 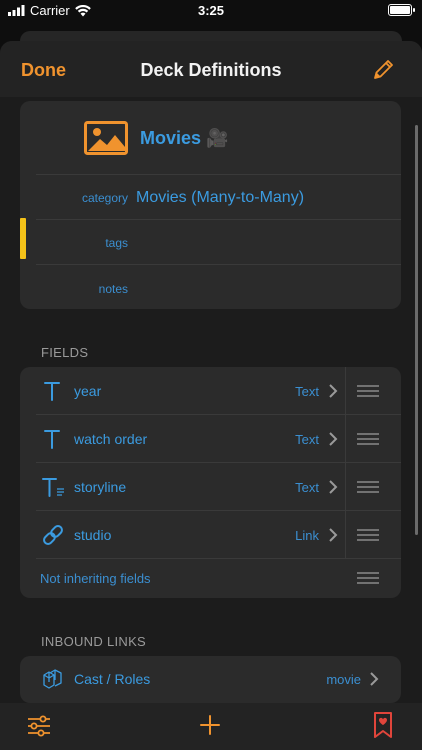 I want to click on field-name: storyline, so click(x=100, y=487).